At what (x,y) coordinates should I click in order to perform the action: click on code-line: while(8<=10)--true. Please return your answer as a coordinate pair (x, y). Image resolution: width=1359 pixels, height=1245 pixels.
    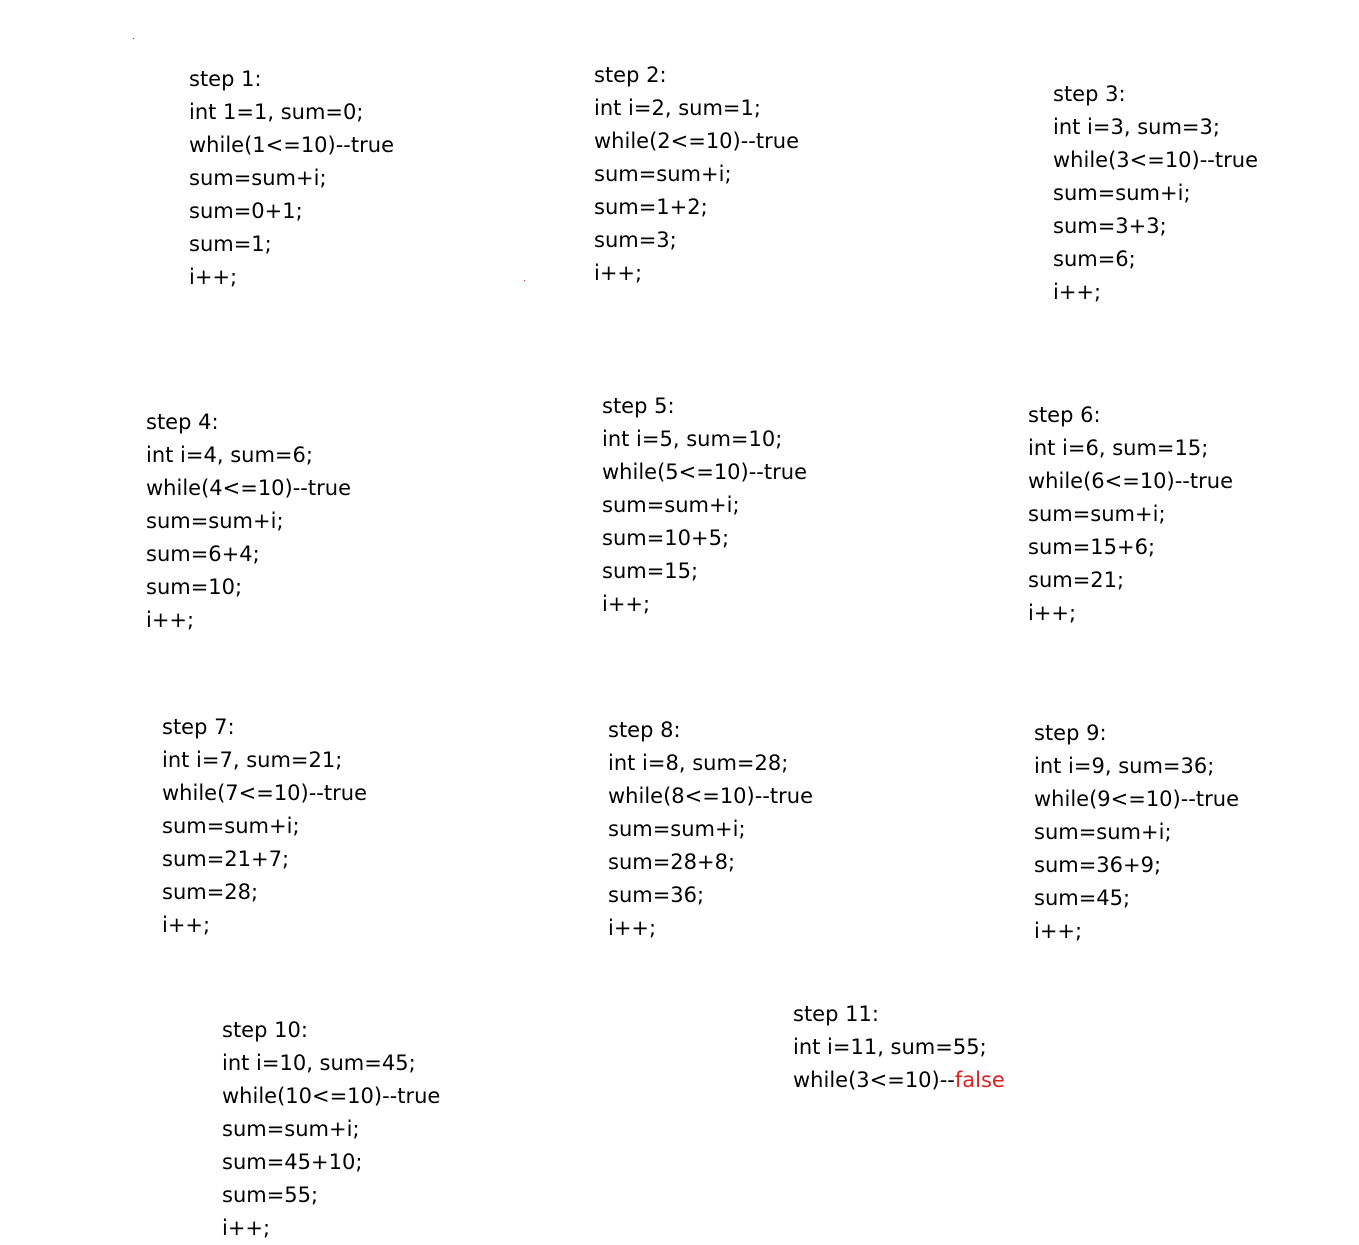
    Looking at the image, I should click on (710, 796).